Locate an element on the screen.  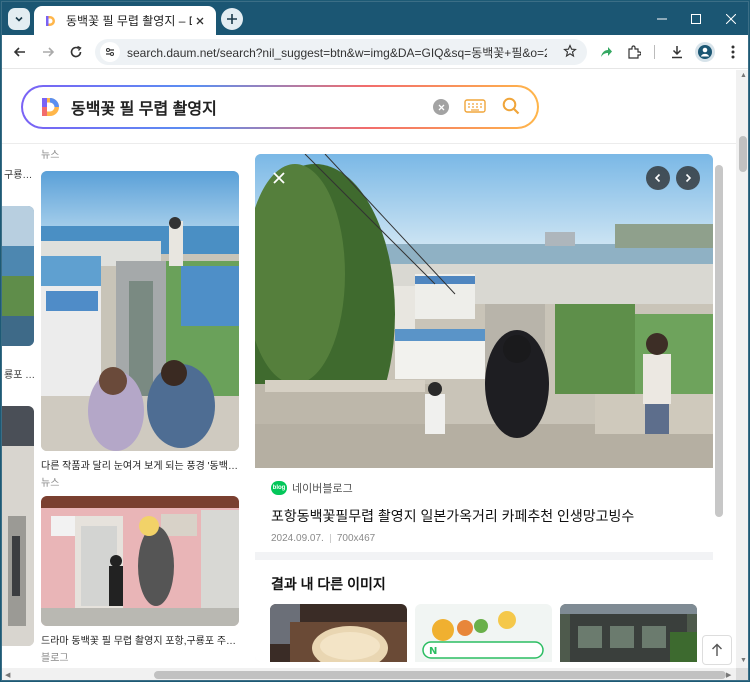
tab-strip: 동백꽃 필 무렵 촬영지 – Daum is located at coordinates (375, 18).